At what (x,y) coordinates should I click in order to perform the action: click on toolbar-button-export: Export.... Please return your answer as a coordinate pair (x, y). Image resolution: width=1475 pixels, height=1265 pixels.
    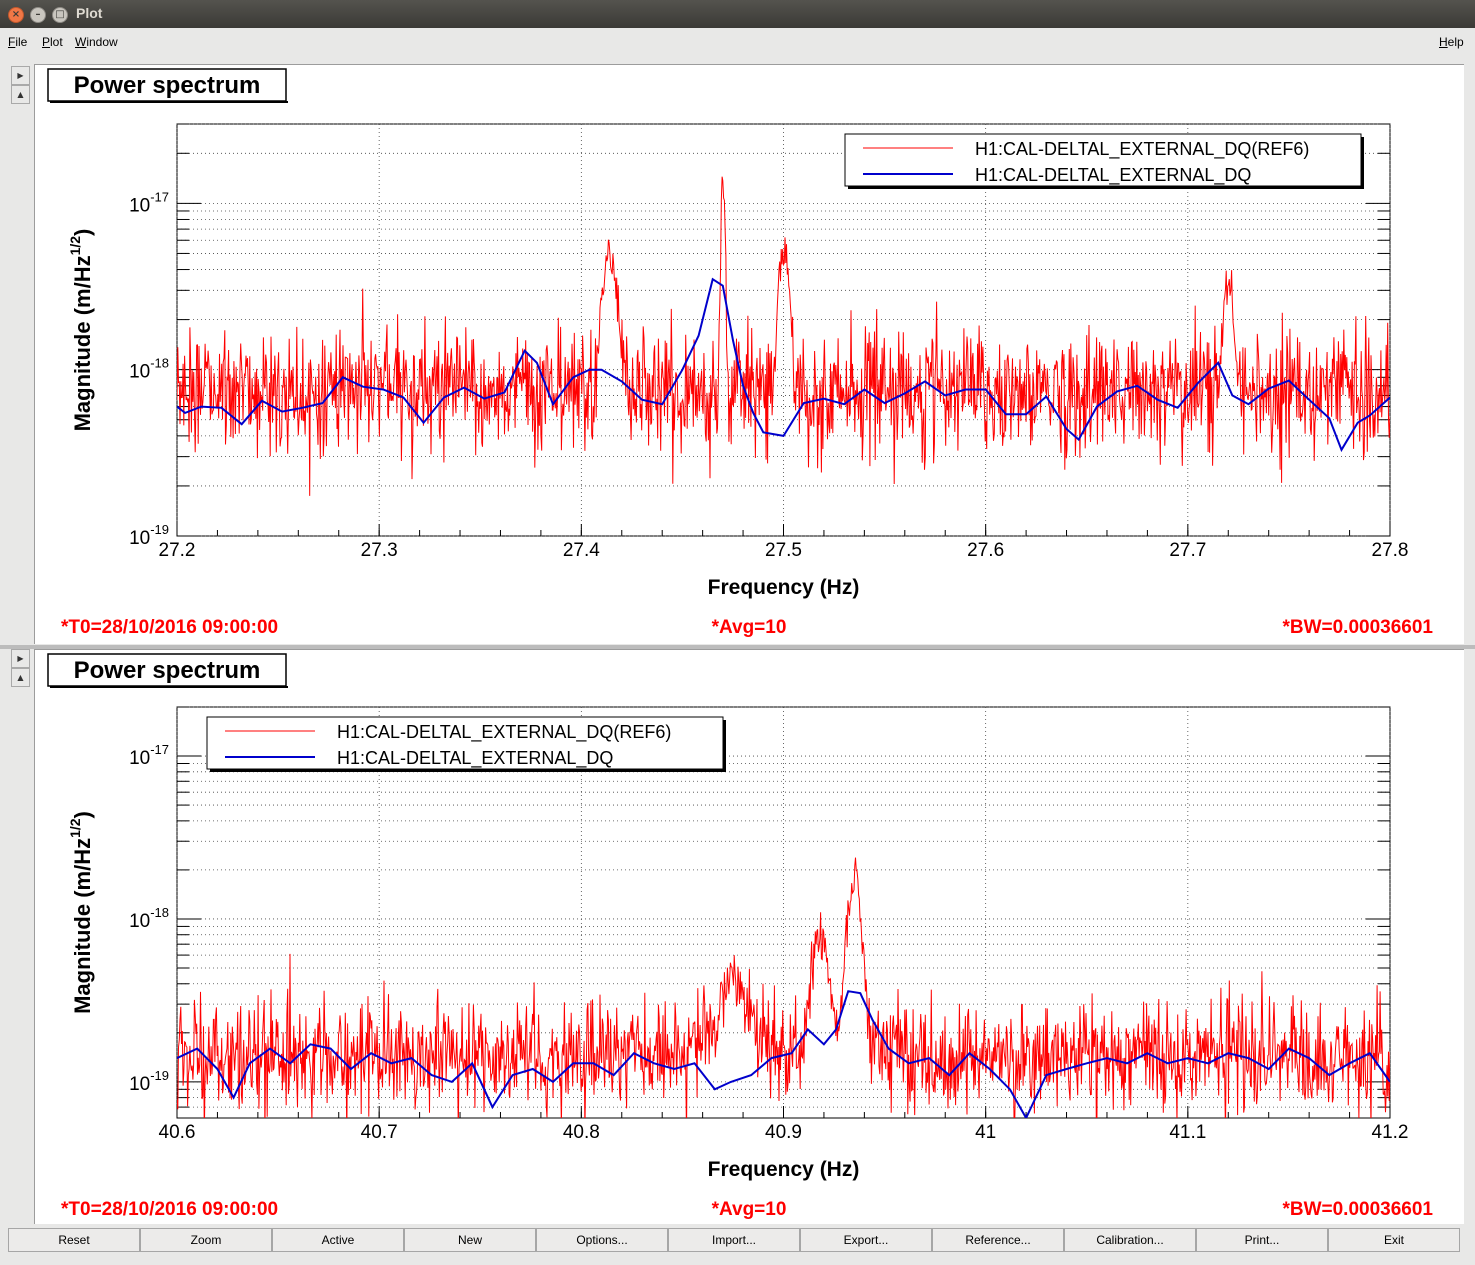
    Looking at the image, I should click on (866, 1240).